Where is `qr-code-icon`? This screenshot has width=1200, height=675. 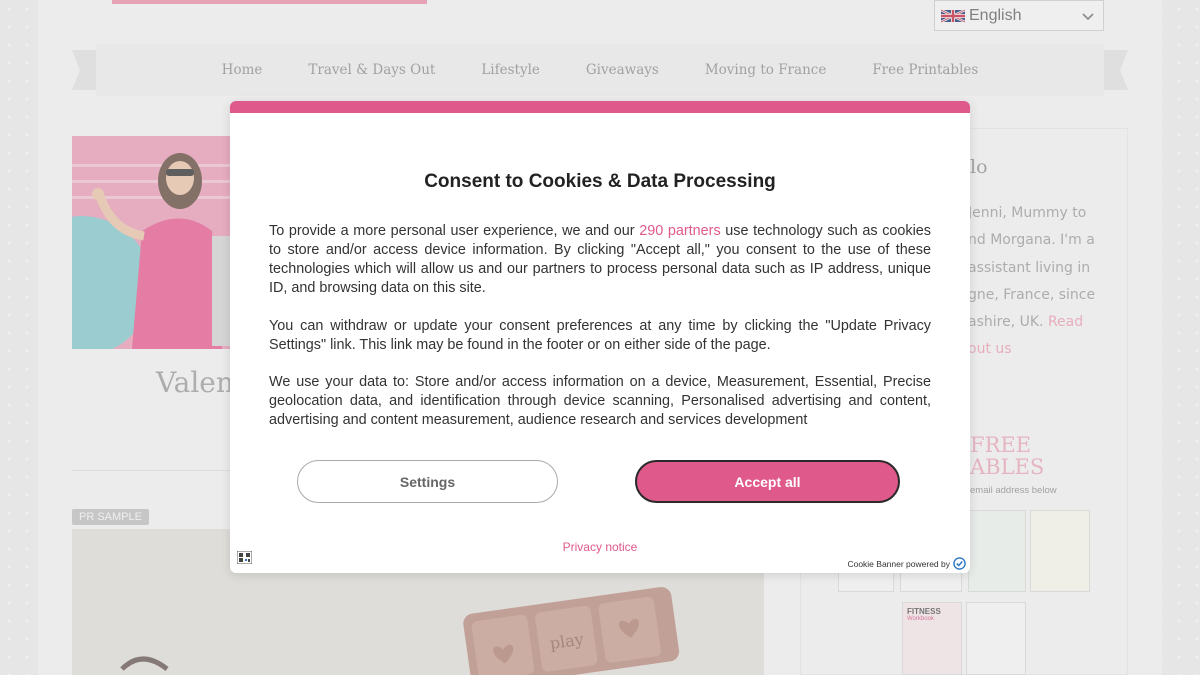 qr-code-icon is located at coordinates (244, 557).